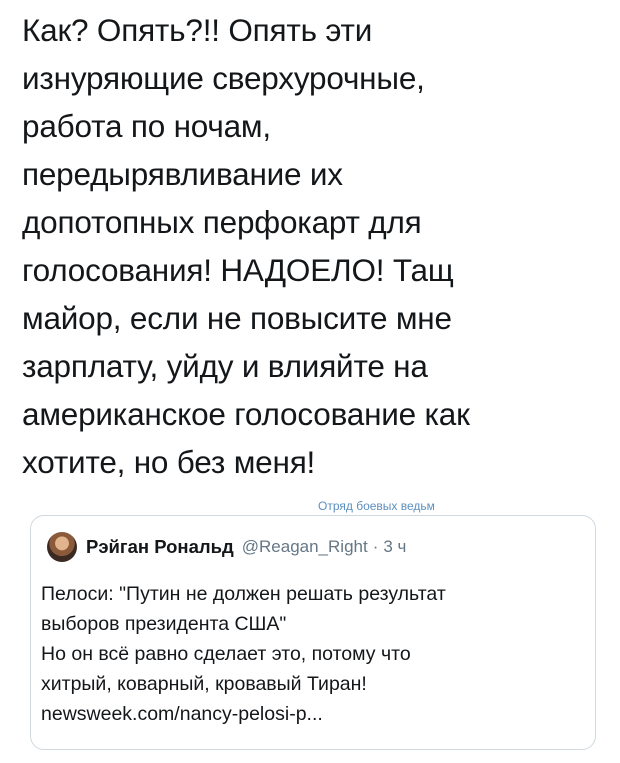  I want to click on watermark: Отряд боевых ведьм, so click(376, 506).